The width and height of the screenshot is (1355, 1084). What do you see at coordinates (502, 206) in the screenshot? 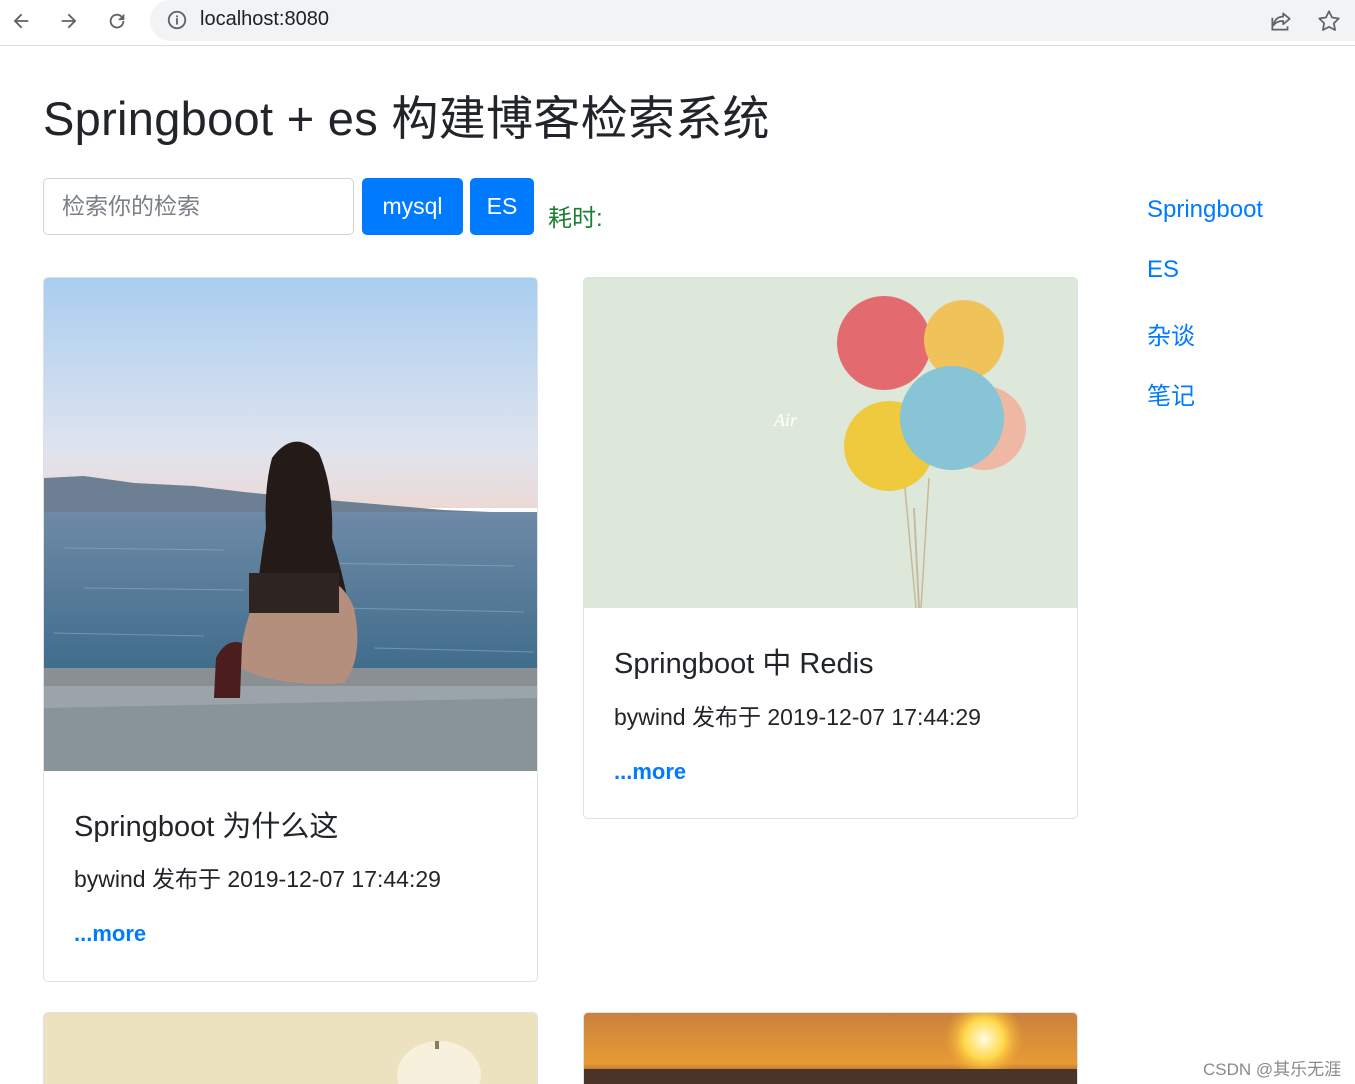
I see `es-search-button: ES` at bounding box center [502, 206].